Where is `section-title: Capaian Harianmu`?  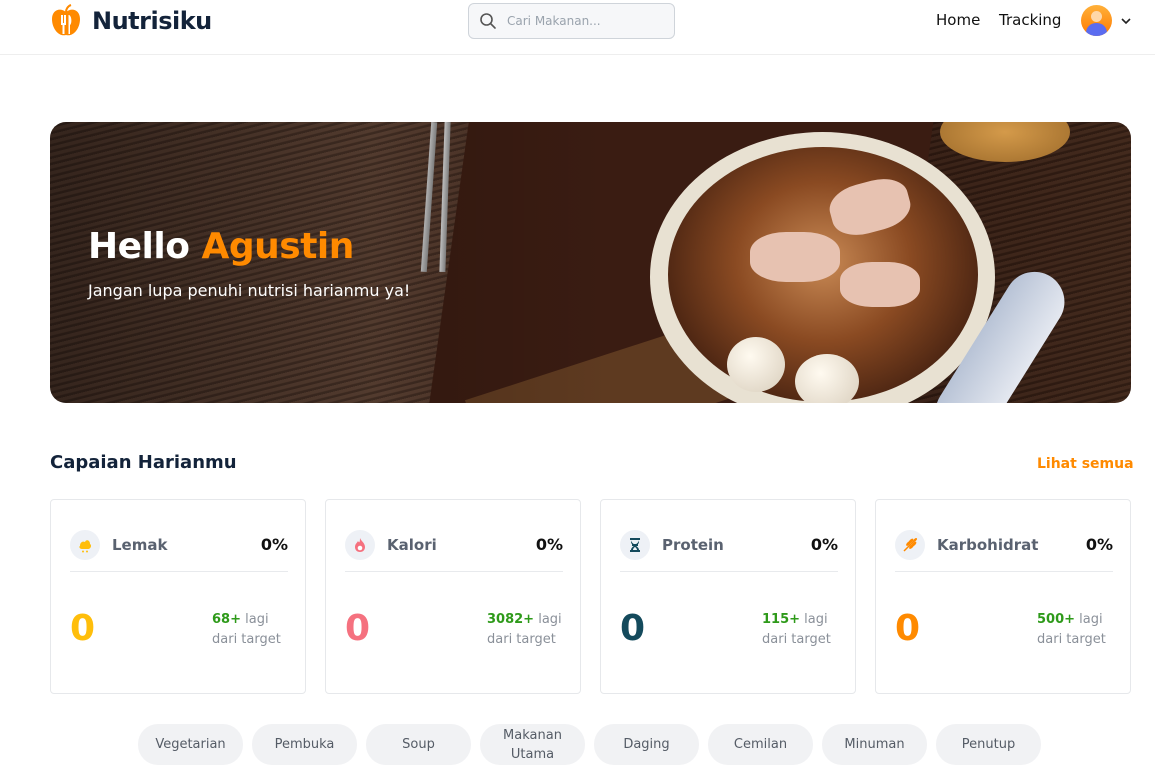 section-title: Capaian Harianmu is located at coordinates (143, 462).